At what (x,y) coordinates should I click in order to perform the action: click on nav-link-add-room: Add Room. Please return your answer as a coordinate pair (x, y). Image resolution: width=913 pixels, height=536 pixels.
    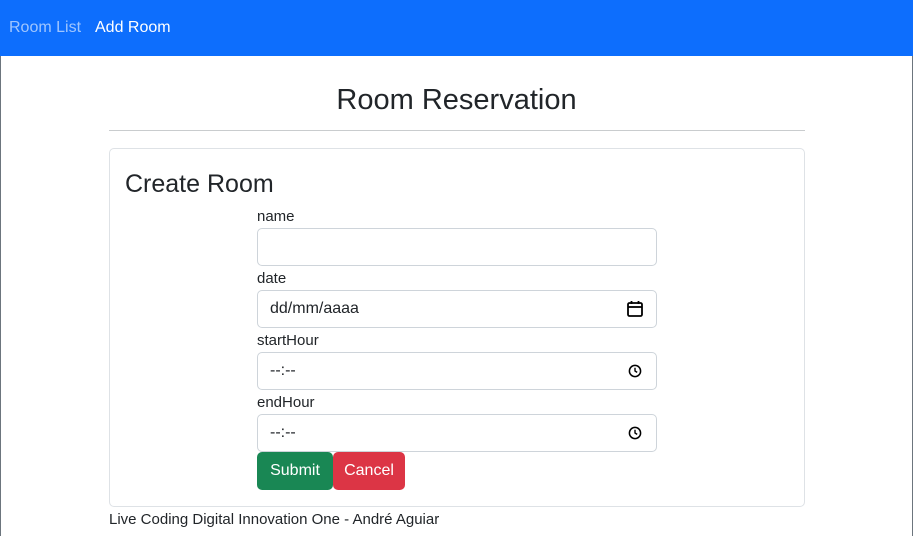
    Looking at the image, I should click on (133, 28).